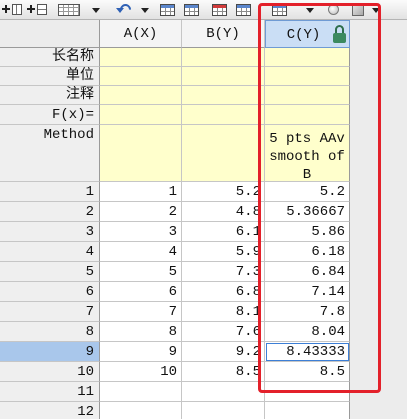 This screenshot has width=407, height=419. I want to click on row-header: 3, so click(50, 232).